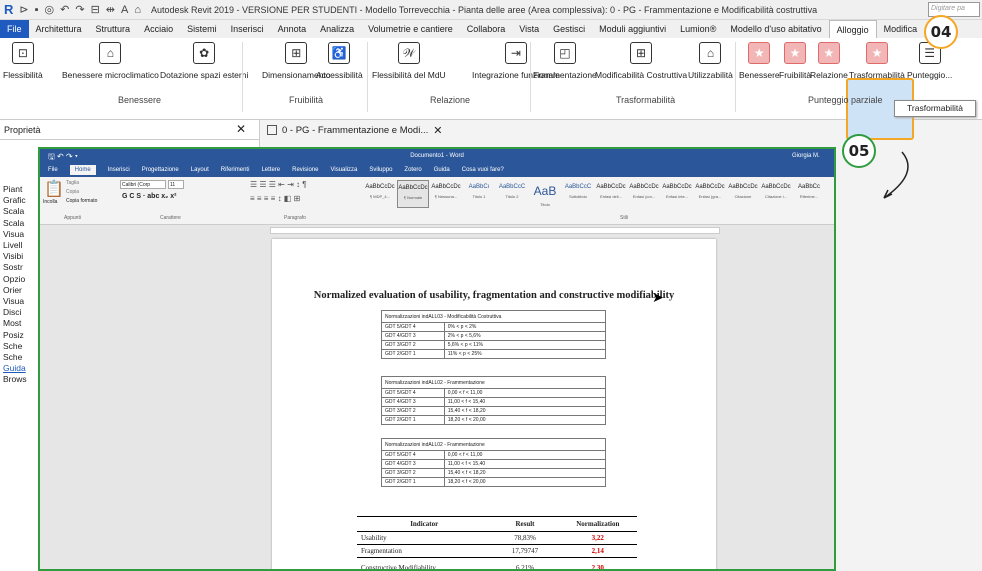  Describe the element at coordinates (53, 170) in the screenshot. I see `word-tab-file: File` at that location.